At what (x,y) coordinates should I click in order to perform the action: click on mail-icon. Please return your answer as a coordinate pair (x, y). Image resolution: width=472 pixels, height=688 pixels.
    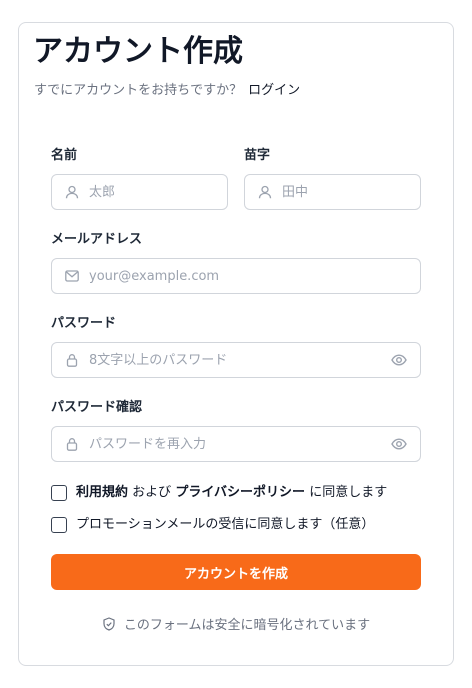
    Looking at the image, I should click on (72, 276).